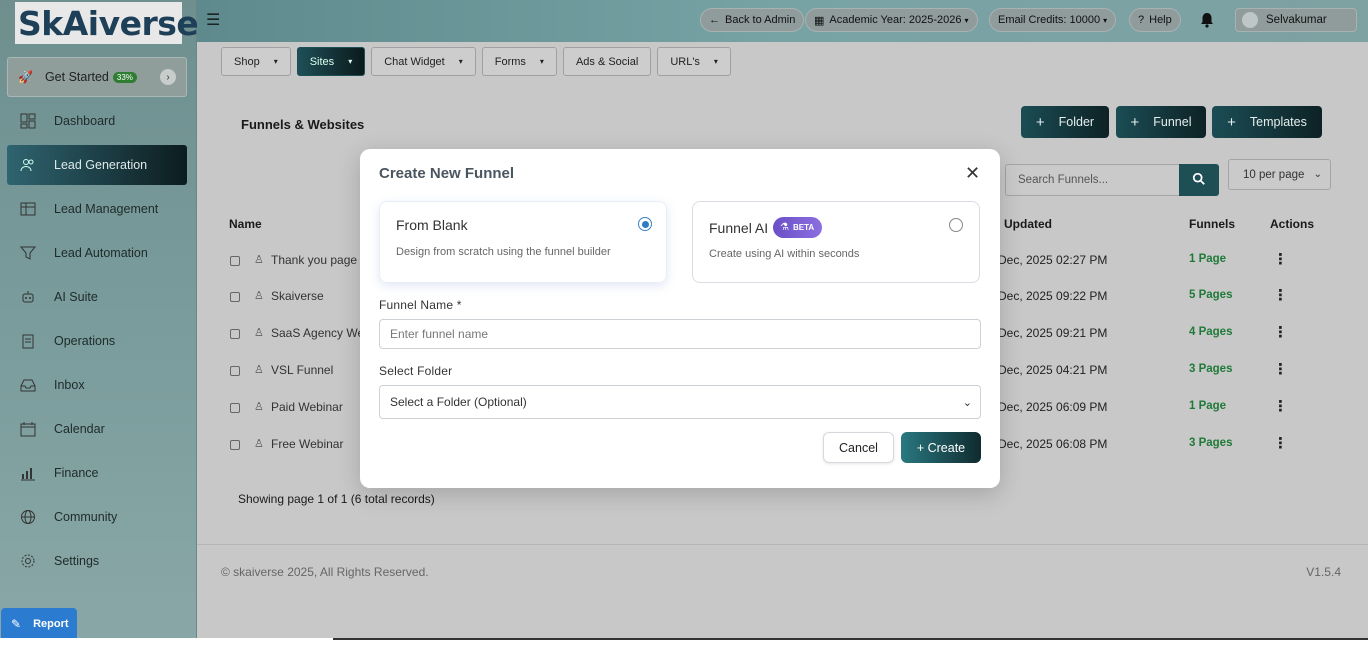  What do you see at coordinates (1028, 224) in the screenshot?
I see `column-header-updated: Updated` at bounding box center [1028, 224].